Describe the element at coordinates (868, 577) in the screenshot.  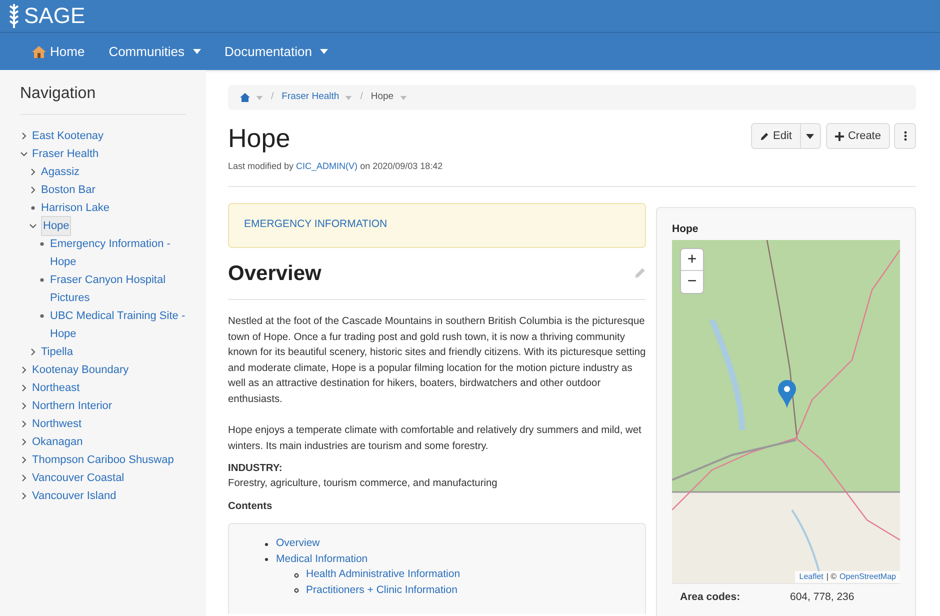
I see `openstreetmap-link: OpenStreetMap` at that location.